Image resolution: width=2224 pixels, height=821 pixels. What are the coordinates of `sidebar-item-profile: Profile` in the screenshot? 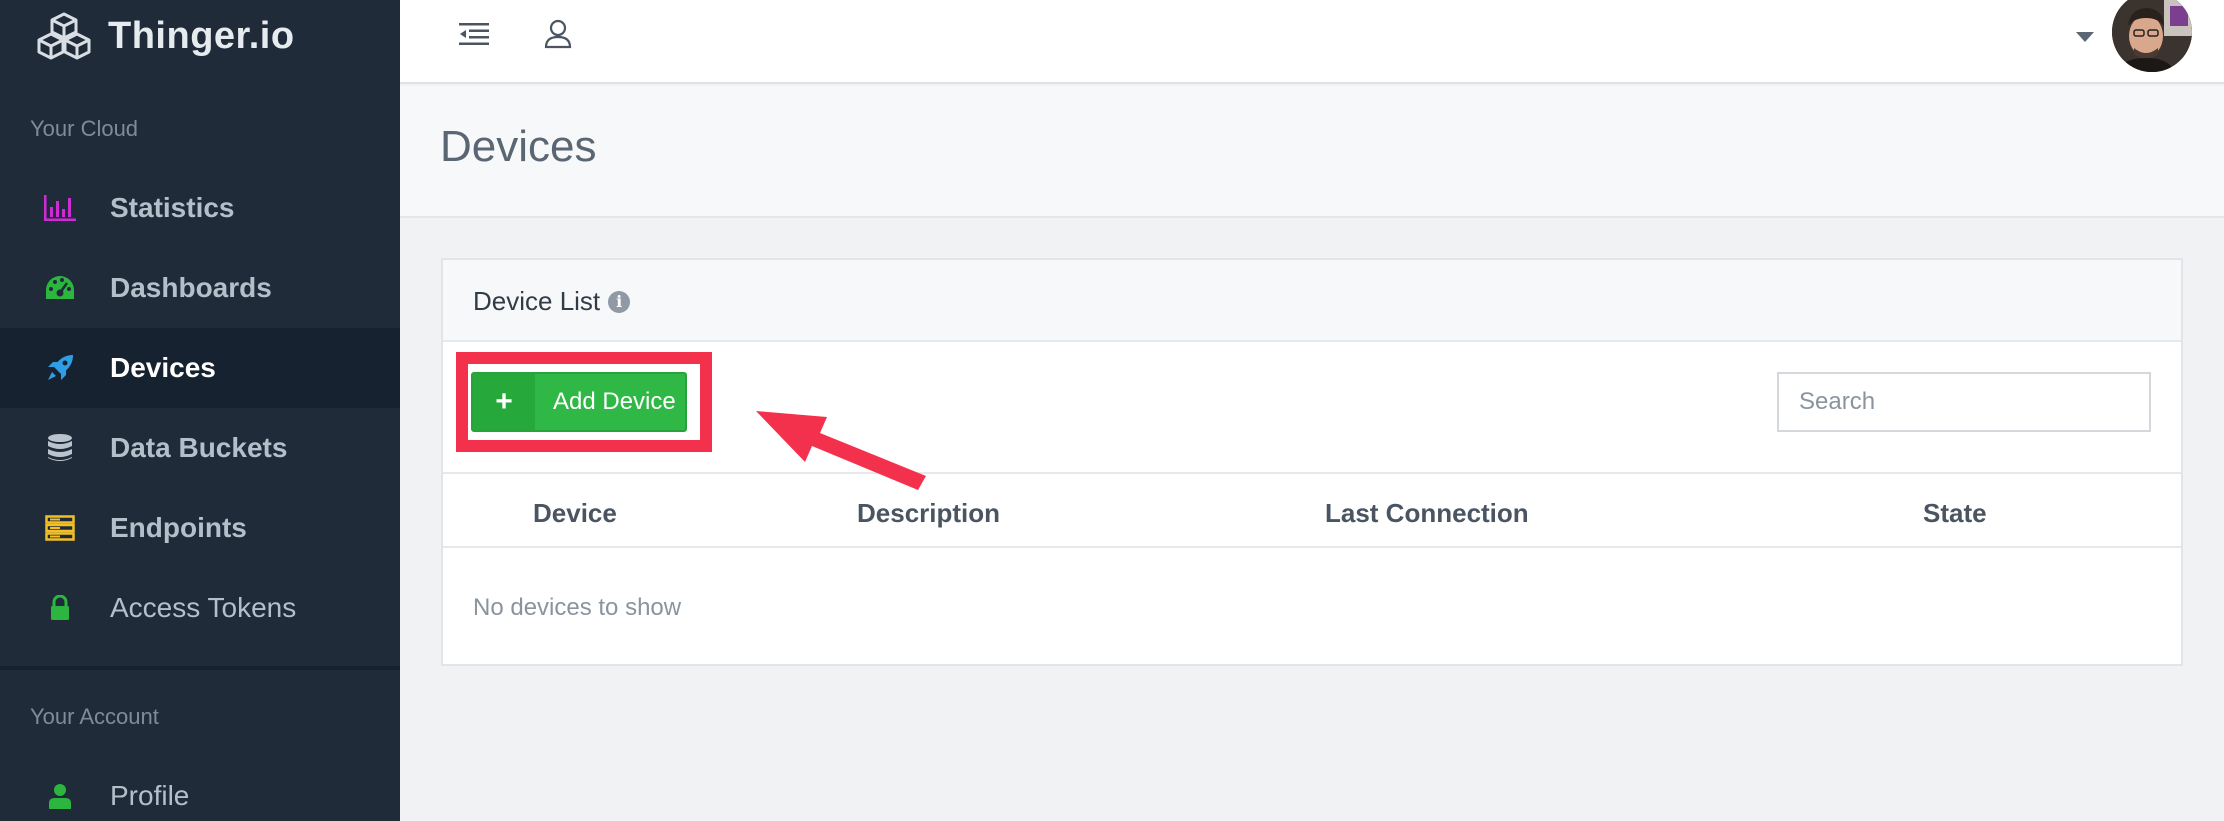 It's located at (200, 788).